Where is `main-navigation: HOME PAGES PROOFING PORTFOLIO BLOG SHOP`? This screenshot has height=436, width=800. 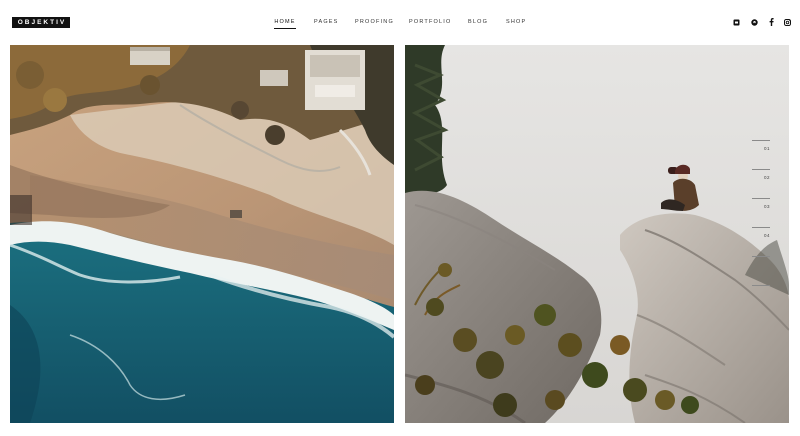
main-navigation: HOME PAGES PROOFING PORTFOLIO BLOG SHOP is located at coordinates (400, 22).